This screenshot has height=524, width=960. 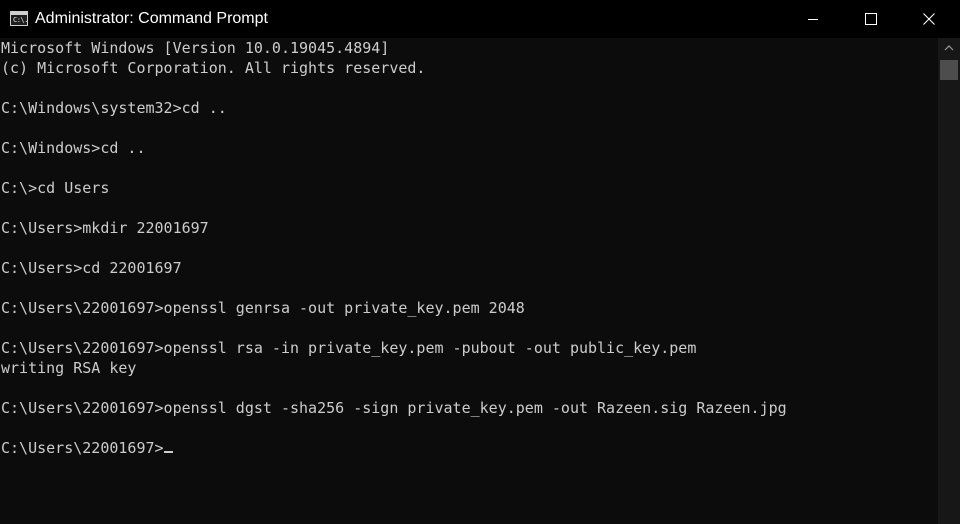 What do you see at coordinates (480, 19) in the screenshot?
I see `title-bar: C:\. Administrator: Command Prompt` at bounding box center [480, 19].